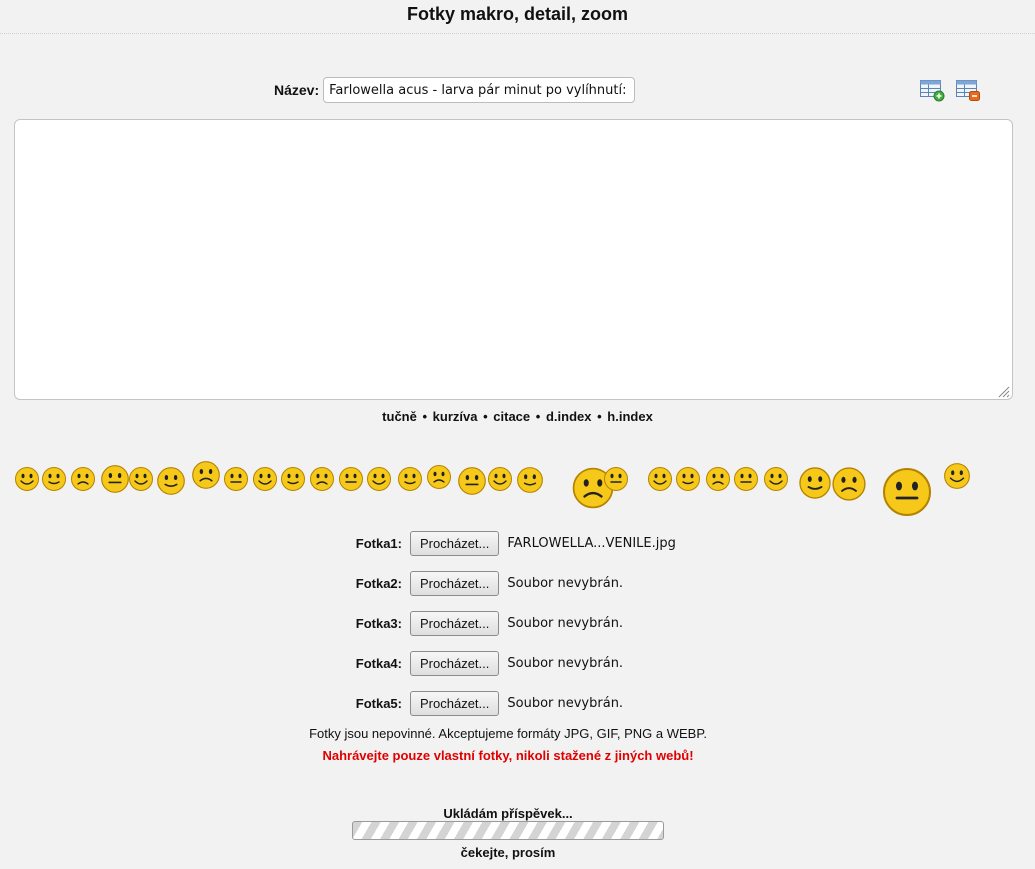 The image size is (1035, 869). Describe the element at coordinates (718, 479) in the screenshot. I see `smirk-smiley-icon` at that location.